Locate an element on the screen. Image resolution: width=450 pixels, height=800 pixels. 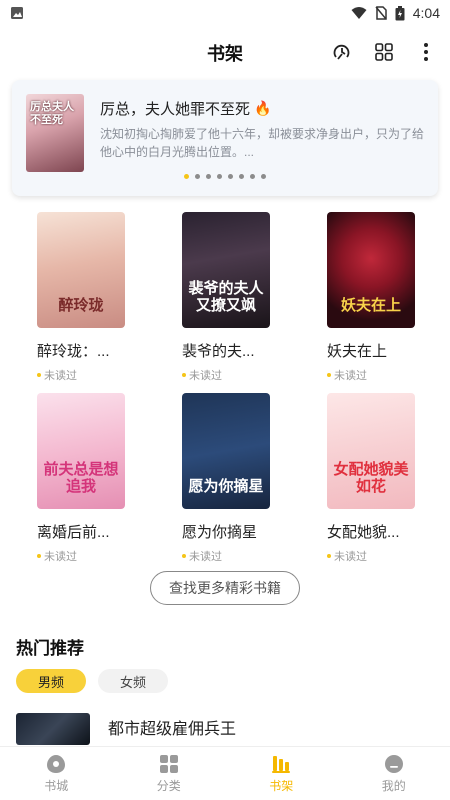
nav-label-category: 分类 is located at coordinates (168, 786).